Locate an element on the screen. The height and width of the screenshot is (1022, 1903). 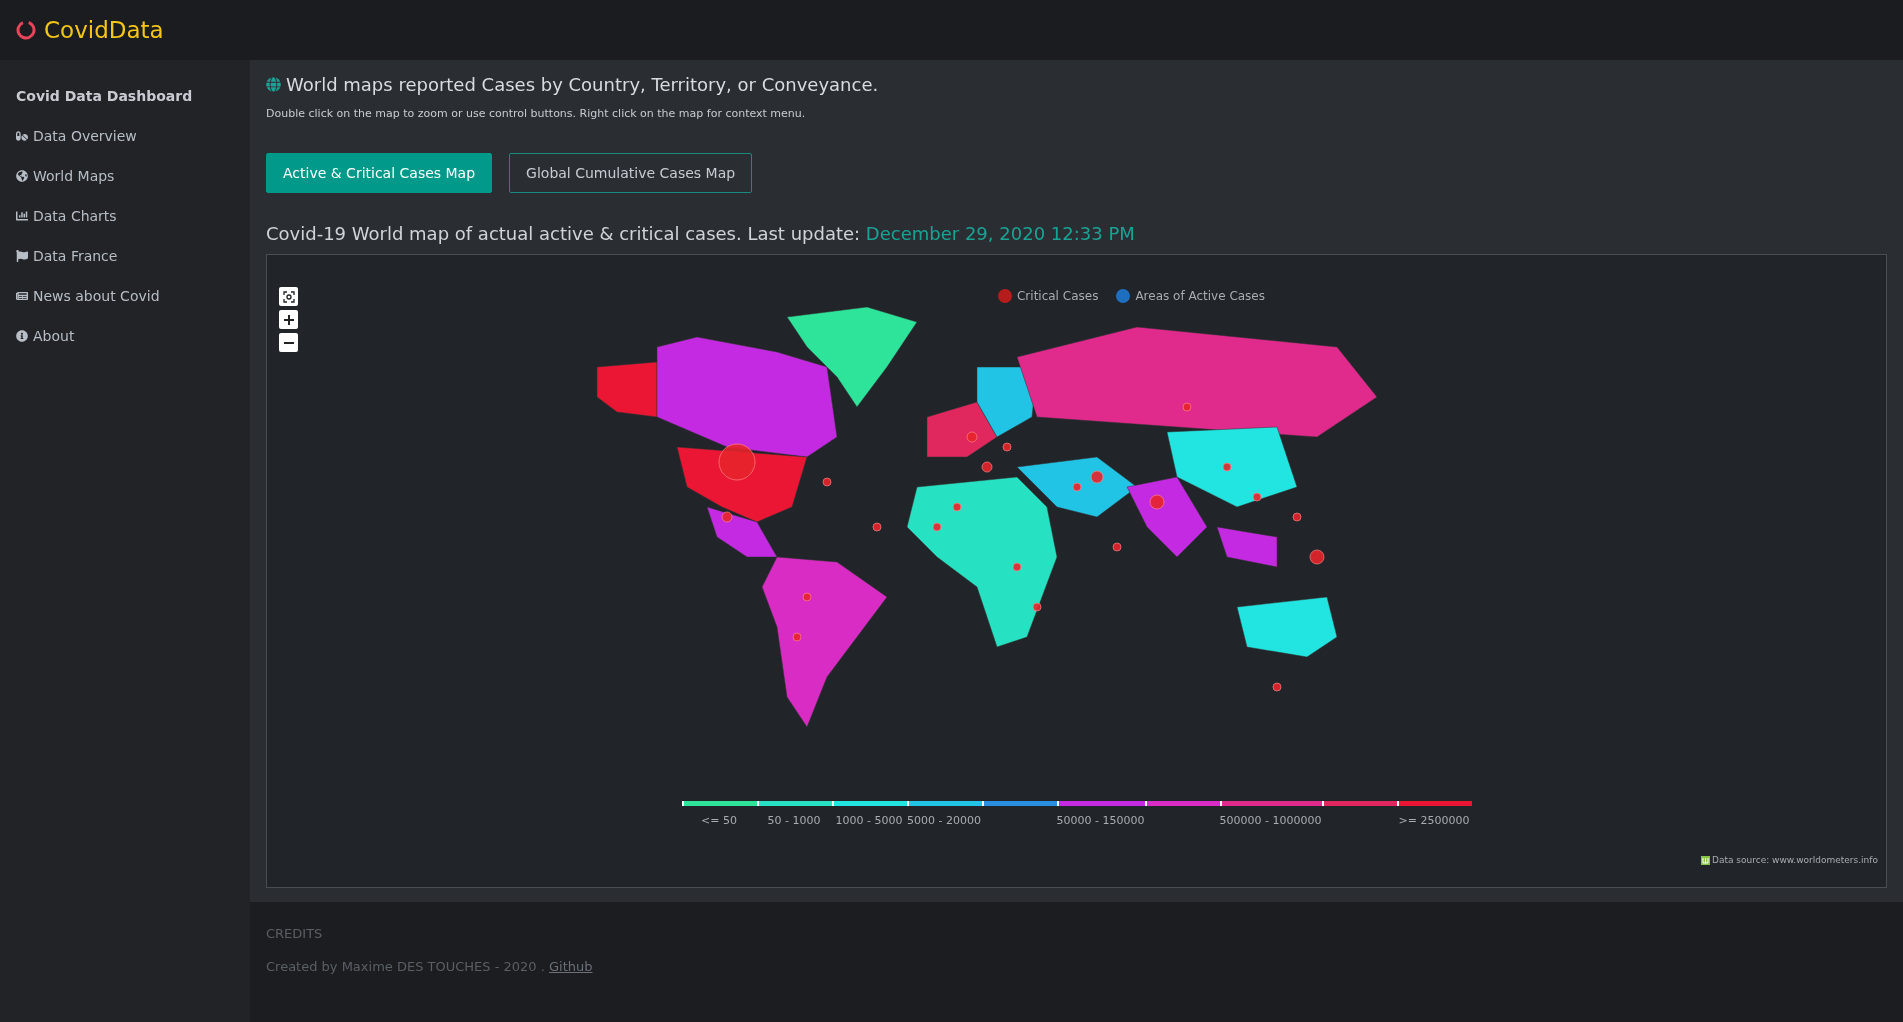
sidebar-item: Data France is located at coordinates (125, 256).